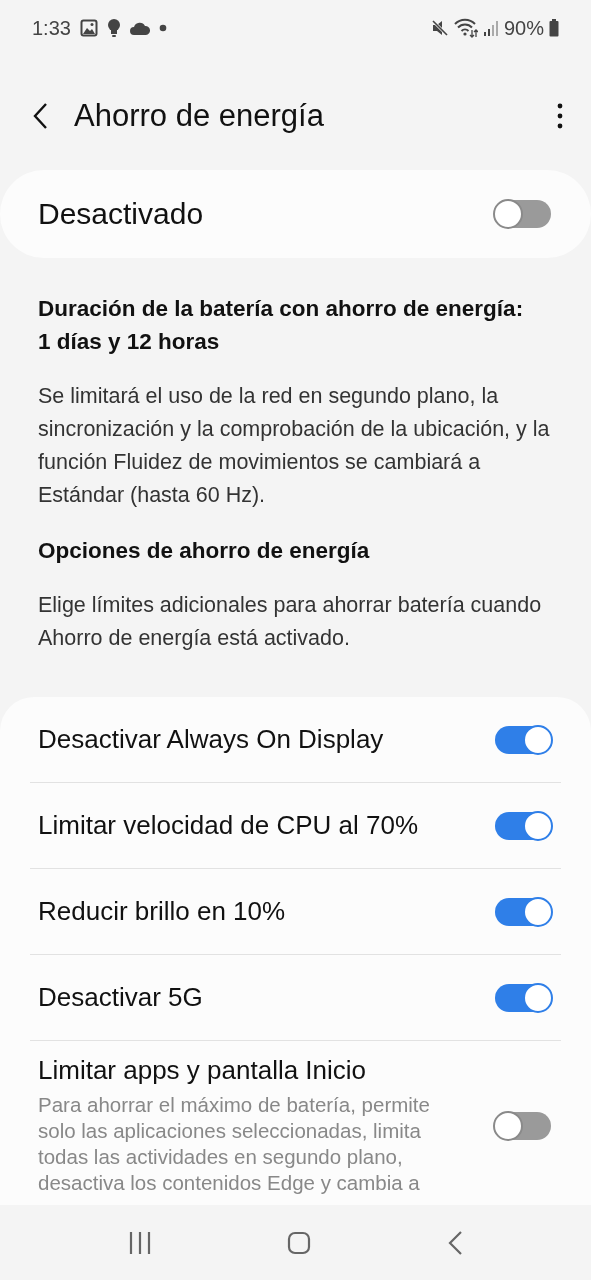  I want to click on option-label: Desactivar 5G, so click(120, 997).